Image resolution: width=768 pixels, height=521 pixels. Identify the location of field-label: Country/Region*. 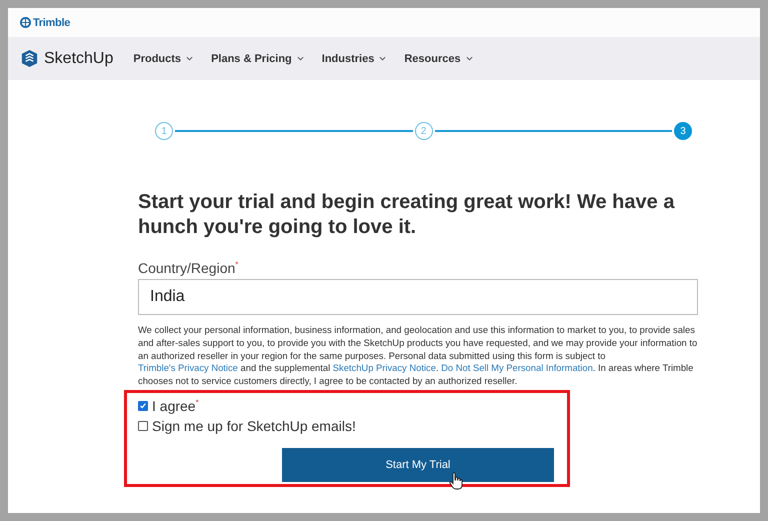
(189, 268).